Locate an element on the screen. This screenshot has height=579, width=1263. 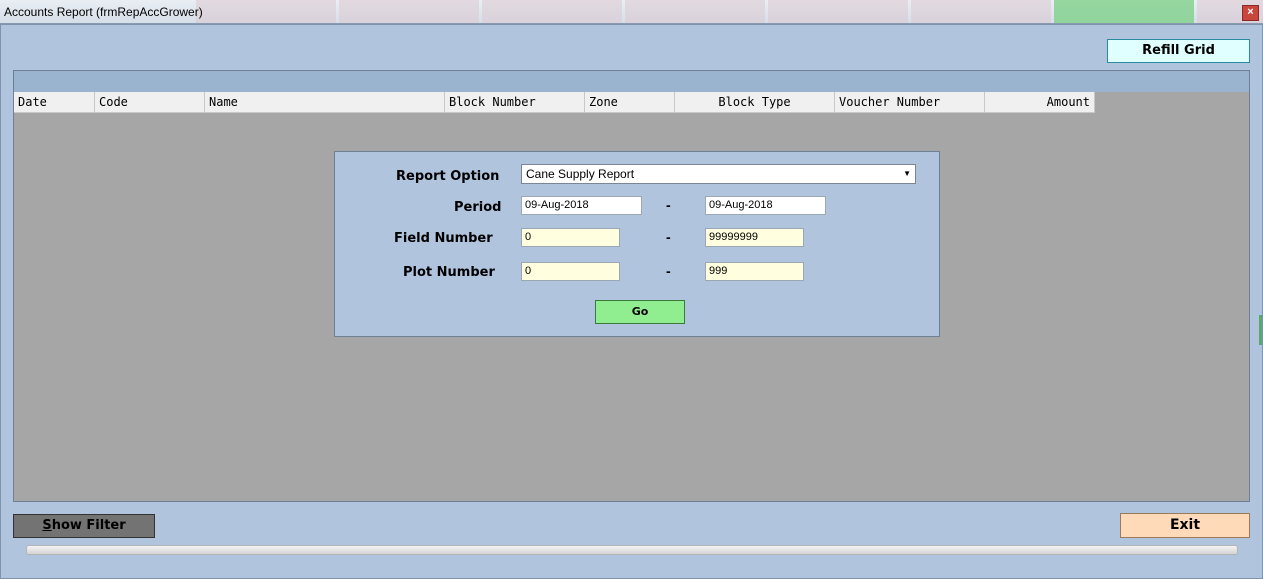
field-number-label: Field Number is located at coordinates (443, 238).